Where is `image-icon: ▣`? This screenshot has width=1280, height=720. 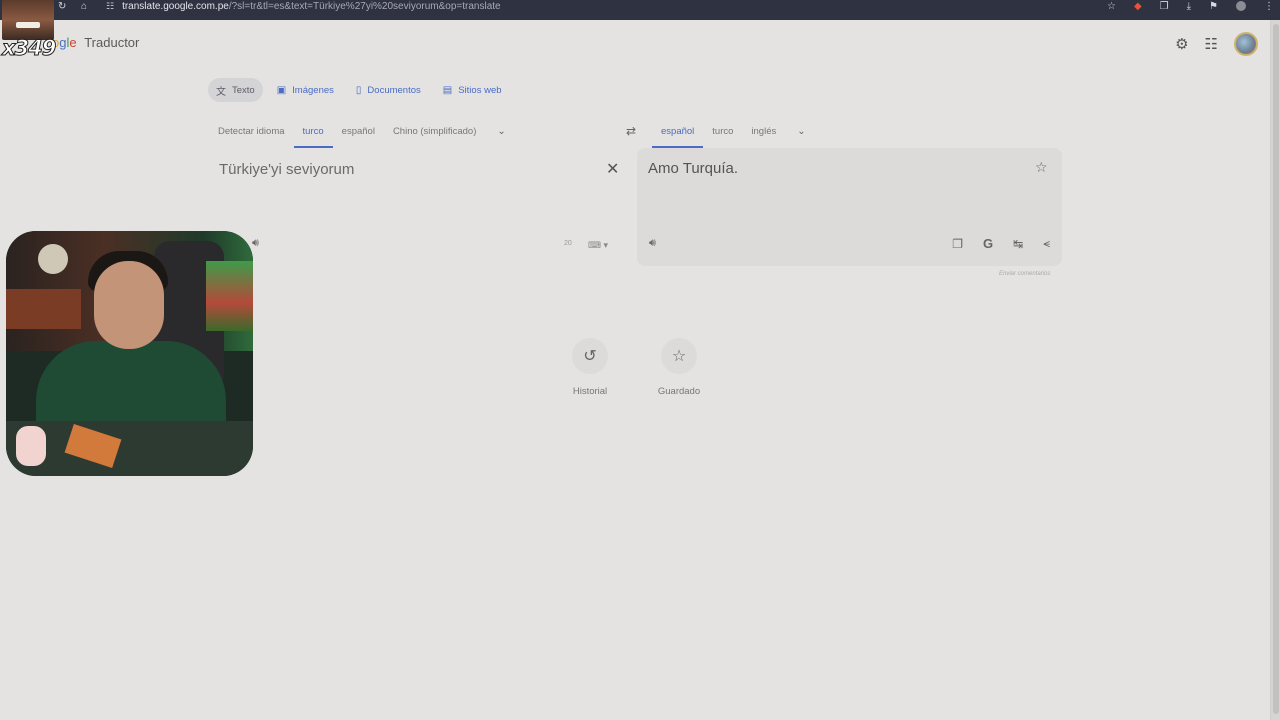
image-icon: ▣ is located at coordinates (281, 90).